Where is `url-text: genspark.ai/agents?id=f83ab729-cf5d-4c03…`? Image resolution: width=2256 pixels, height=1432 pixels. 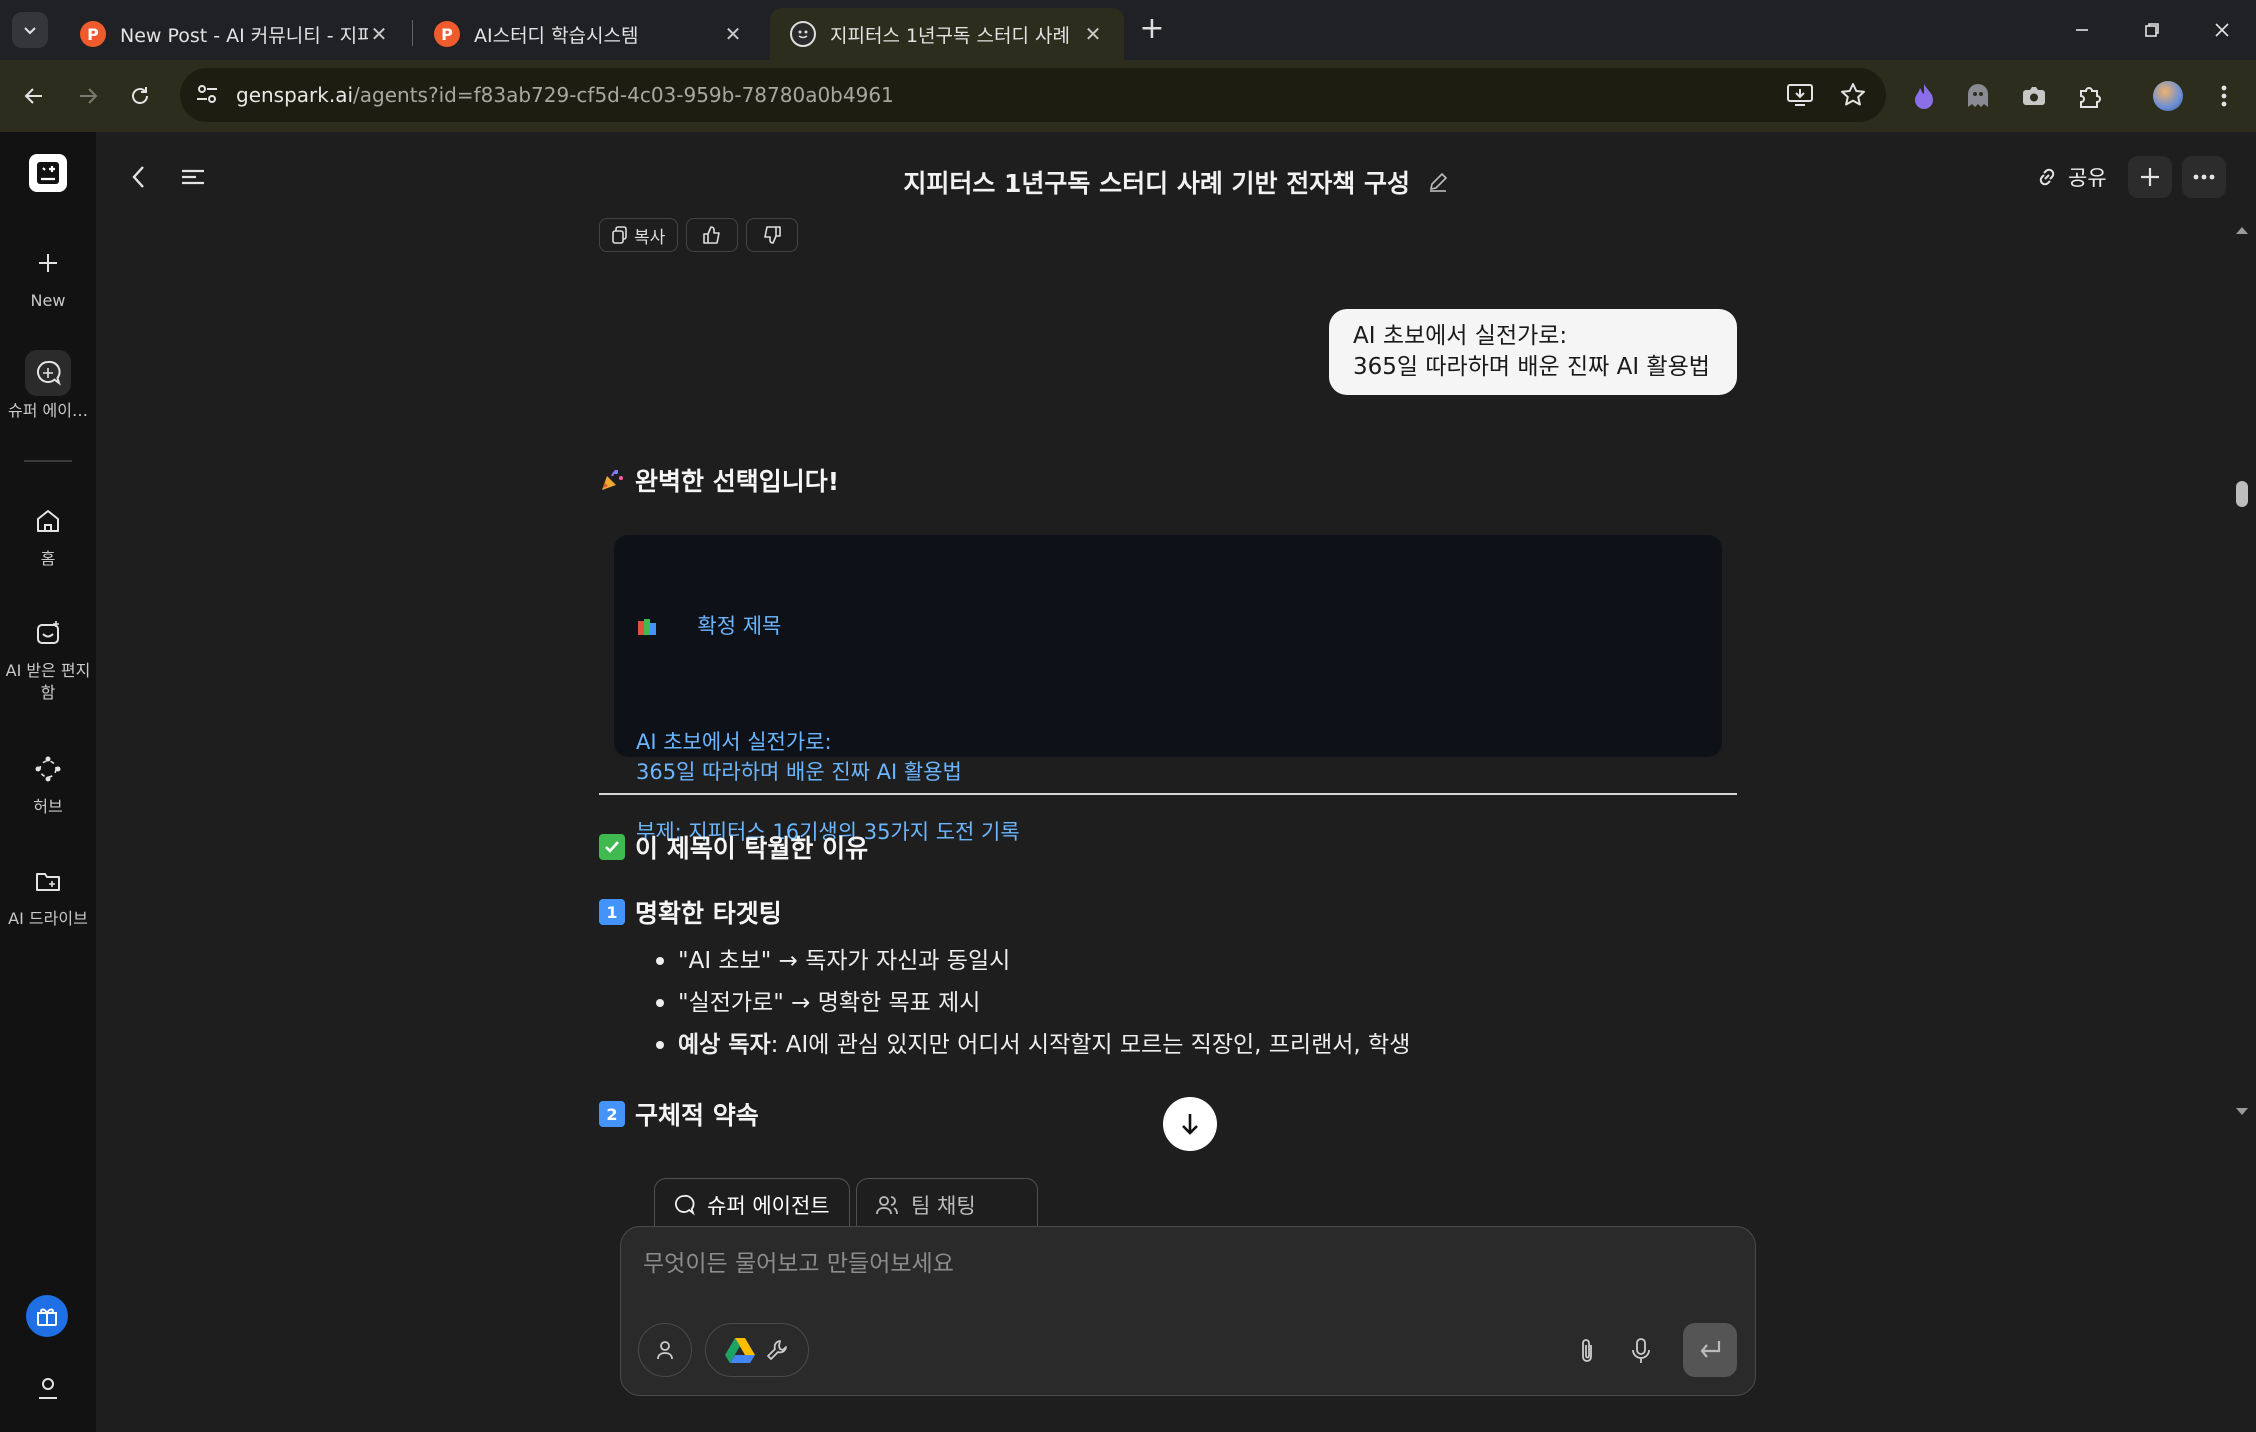 url-text: genspark.ai/agents?id=f83ab729-cf5d-4c03… is located at coordinates (565, 95).